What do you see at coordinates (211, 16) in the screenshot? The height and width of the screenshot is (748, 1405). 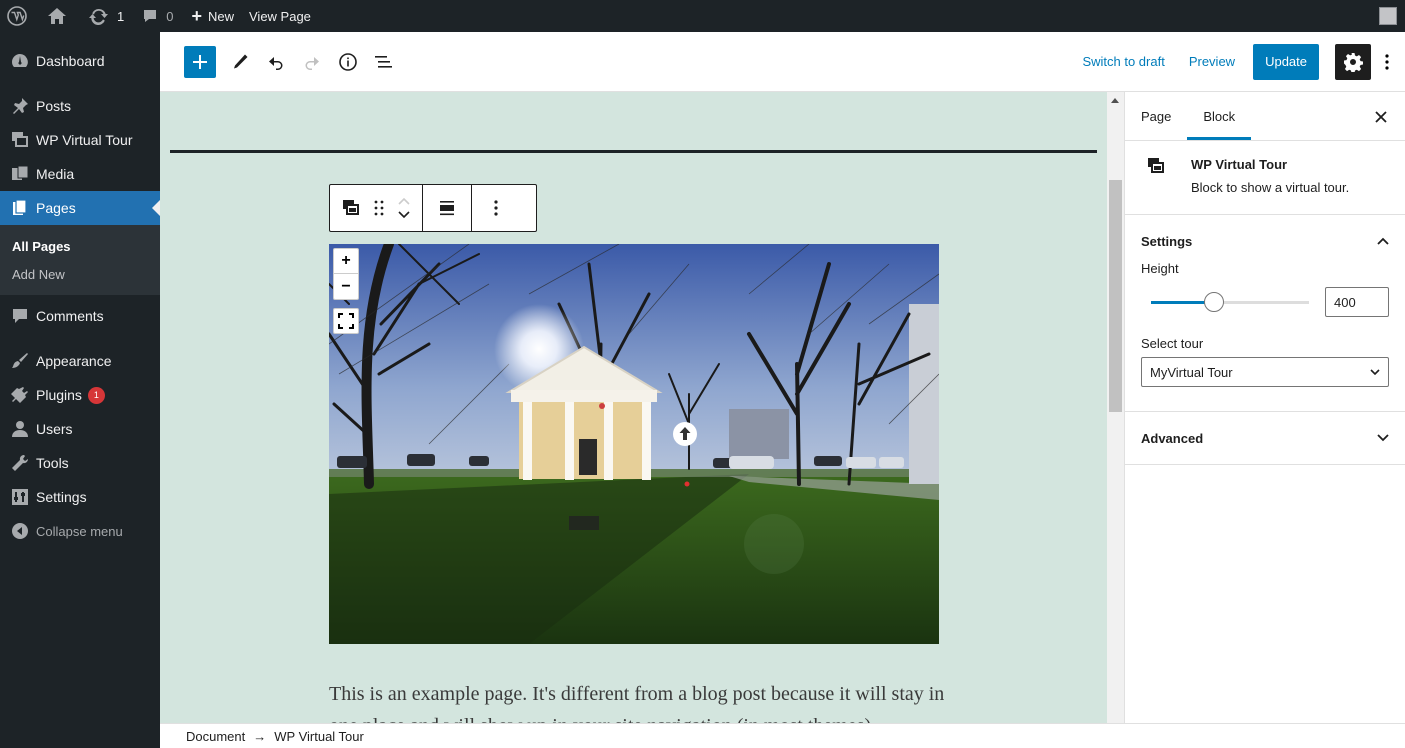 I see `new-content-link: + New` at bounding box center [211, 16].